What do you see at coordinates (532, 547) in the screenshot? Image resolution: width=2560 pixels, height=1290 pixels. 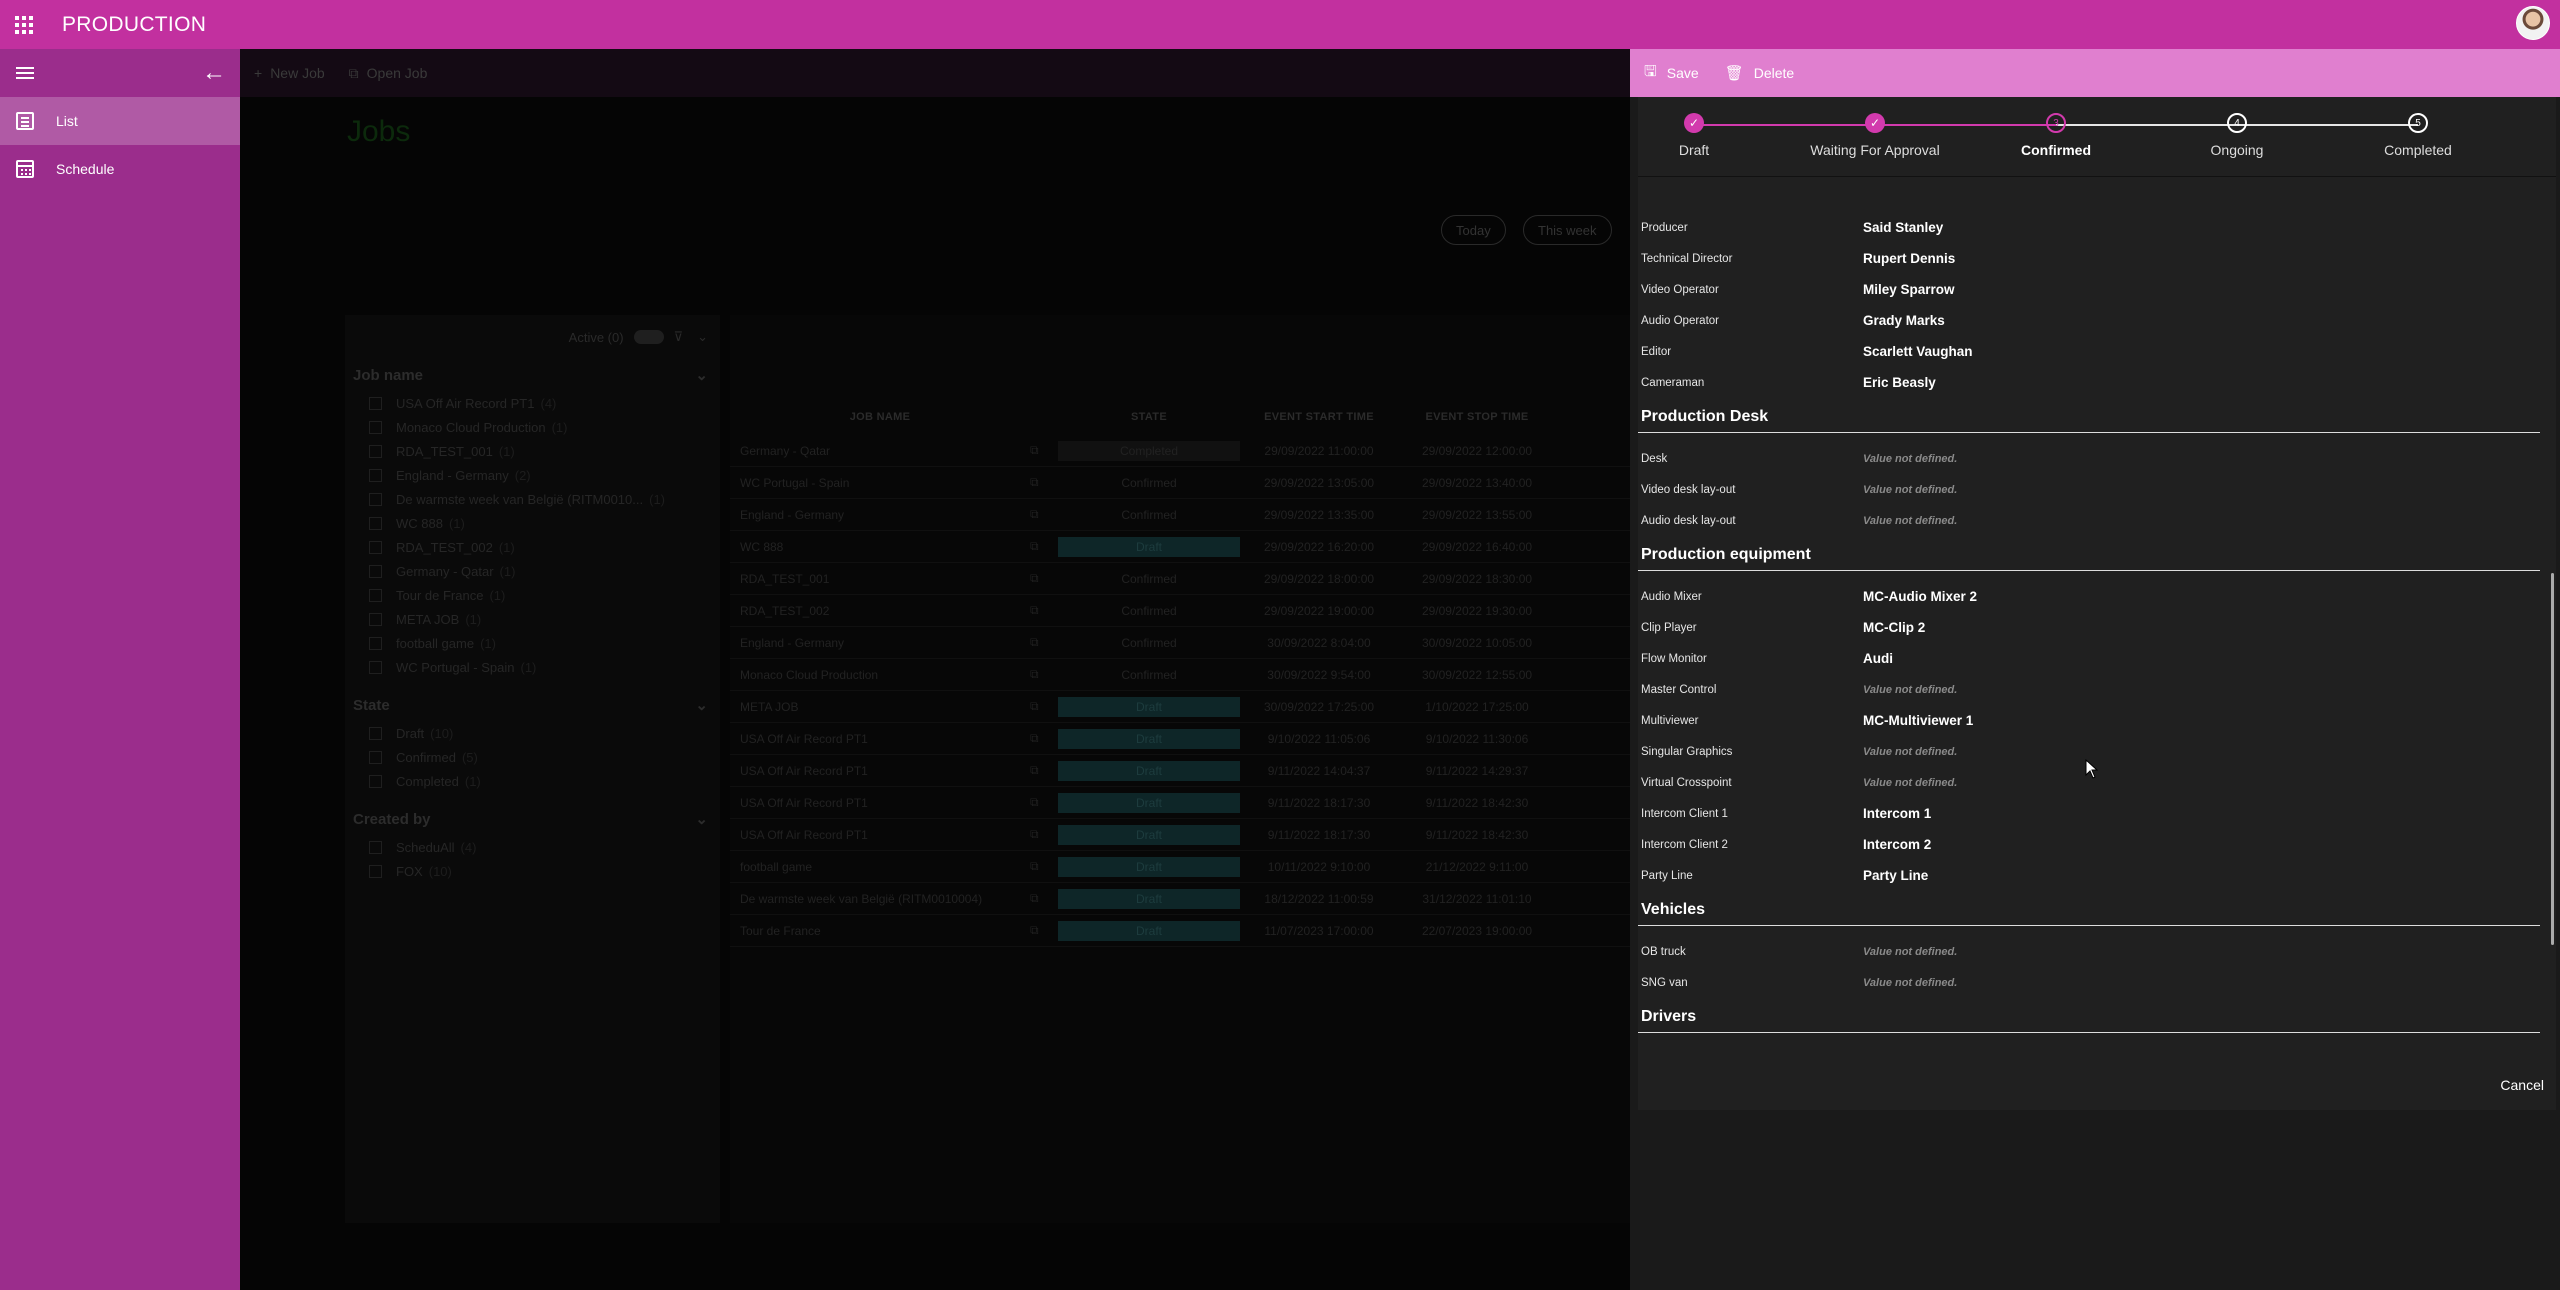 I see `filter-option: RDA_TEST_002 (1)` at bounding box center [532, 547].